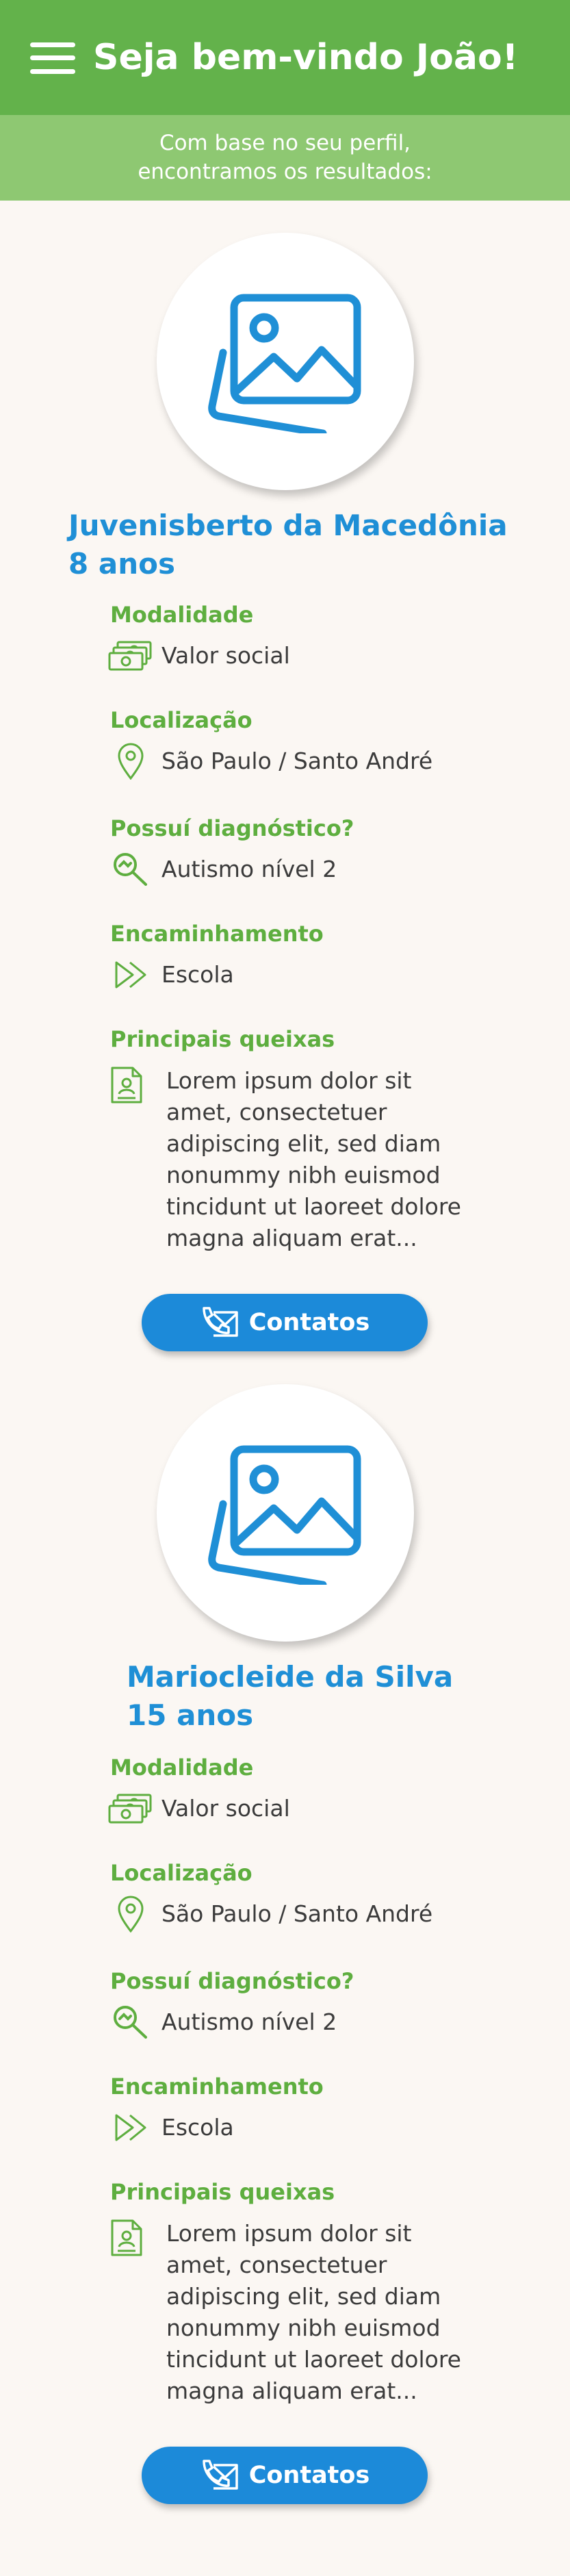 This screenshot has width=570, height=2576. What do you see at coordinates (290, 1677) in the screenshot?
I see `profile-name-line: Mariocleide da Silva` at bounding box center [290, 1677].